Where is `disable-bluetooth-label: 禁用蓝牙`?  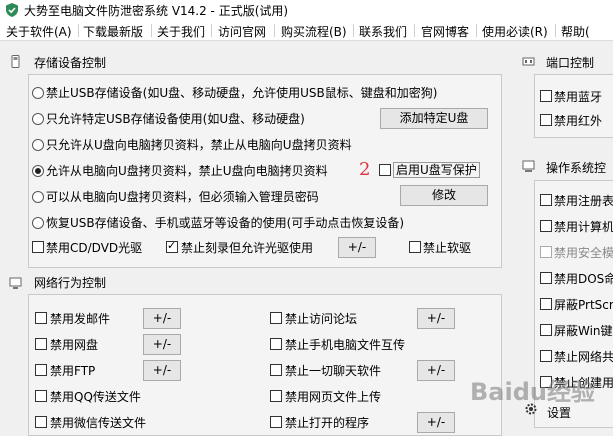
disable-bluetooth-label: 禁用蓝牙 is located at coordinates (578, 97).